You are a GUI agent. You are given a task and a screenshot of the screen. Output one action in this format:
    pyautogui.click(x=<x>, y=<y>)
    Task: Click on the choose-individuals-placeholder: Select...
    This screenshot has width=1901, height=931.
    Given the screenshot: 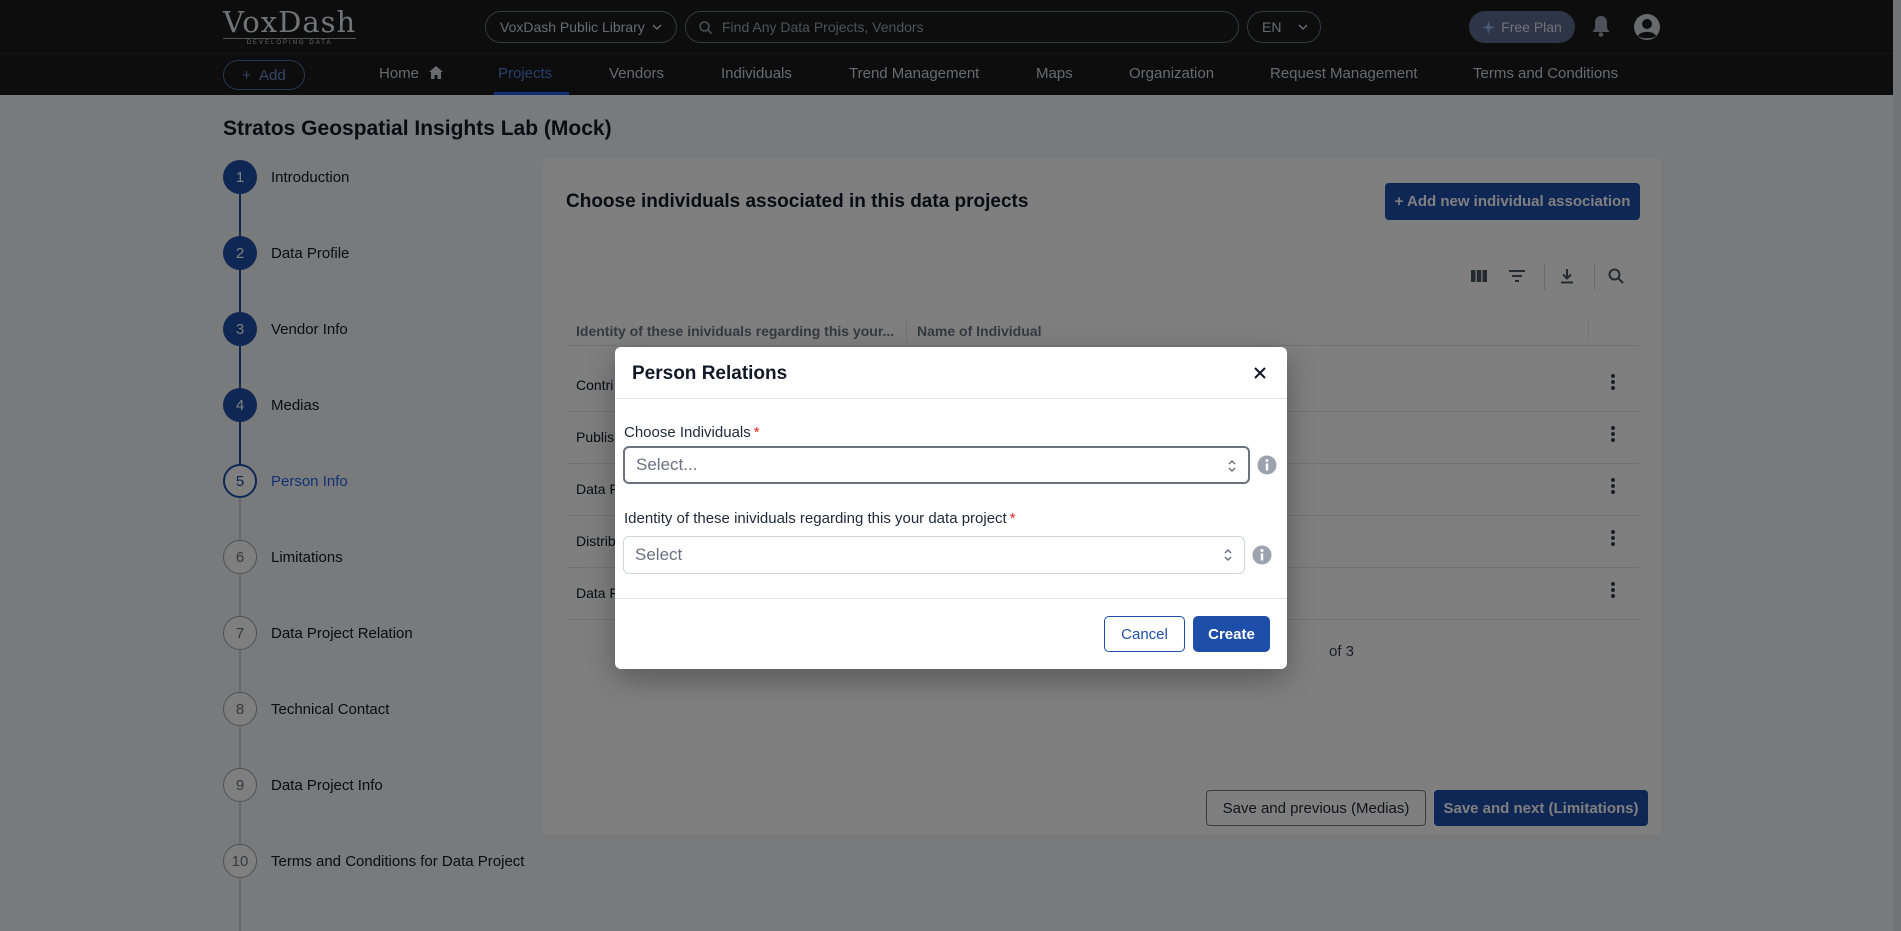 What is the action you would take?
    pyautogui.click(x=667, y=464)
    